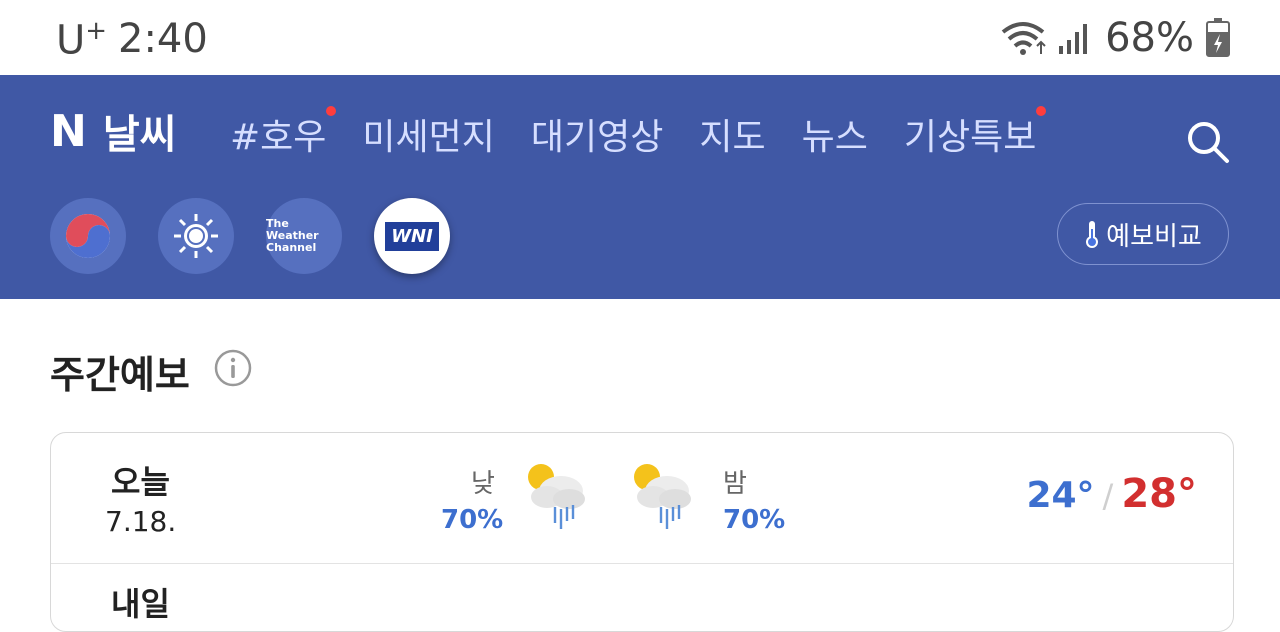 The width and height of the screenshot is (1280, 632). I want to click on kma-logo-icon, so click(88, 236).